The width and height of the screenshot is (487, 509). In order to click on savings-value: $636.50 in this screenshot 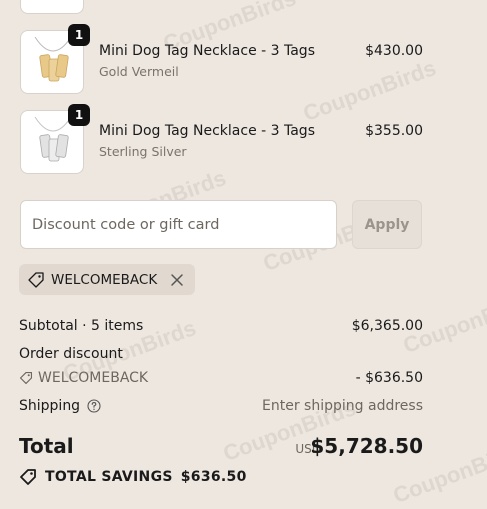, I will do `click(213, 477)`.